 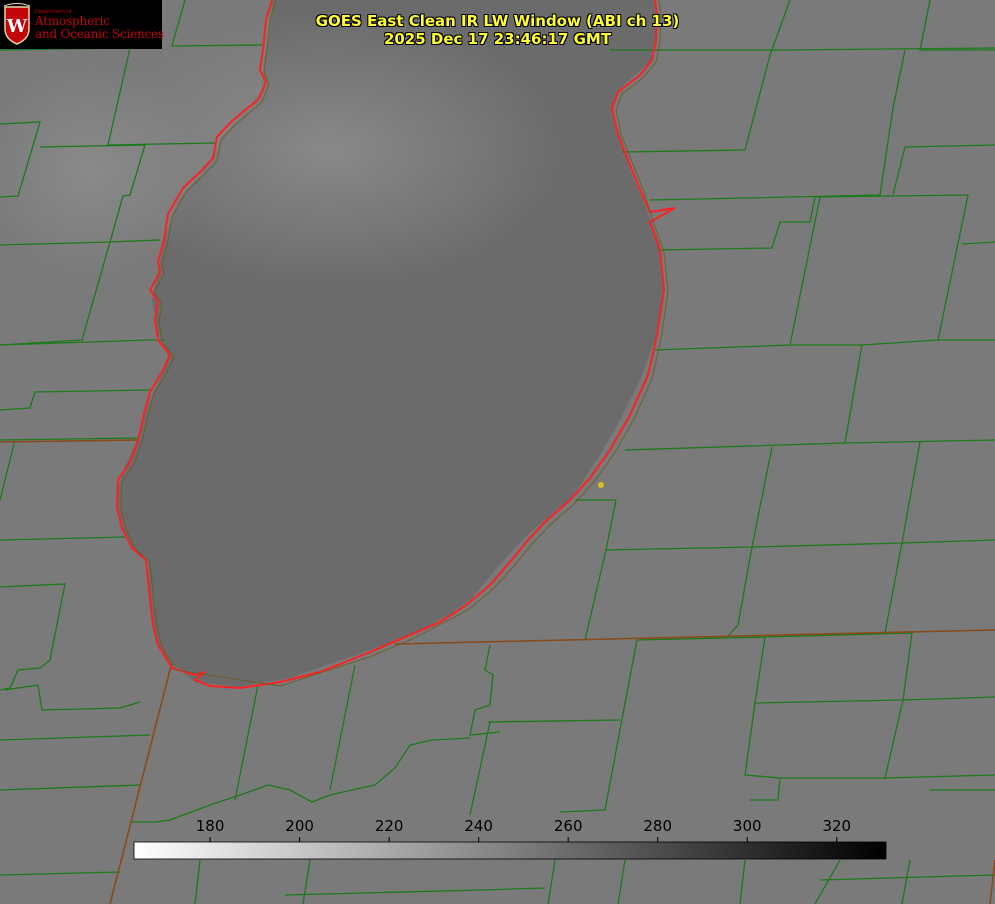 What do you see at coordinates (299, 826) in the screenshot?
I see `colorbar-tick-label: 200` at bounding box center [299, 826].